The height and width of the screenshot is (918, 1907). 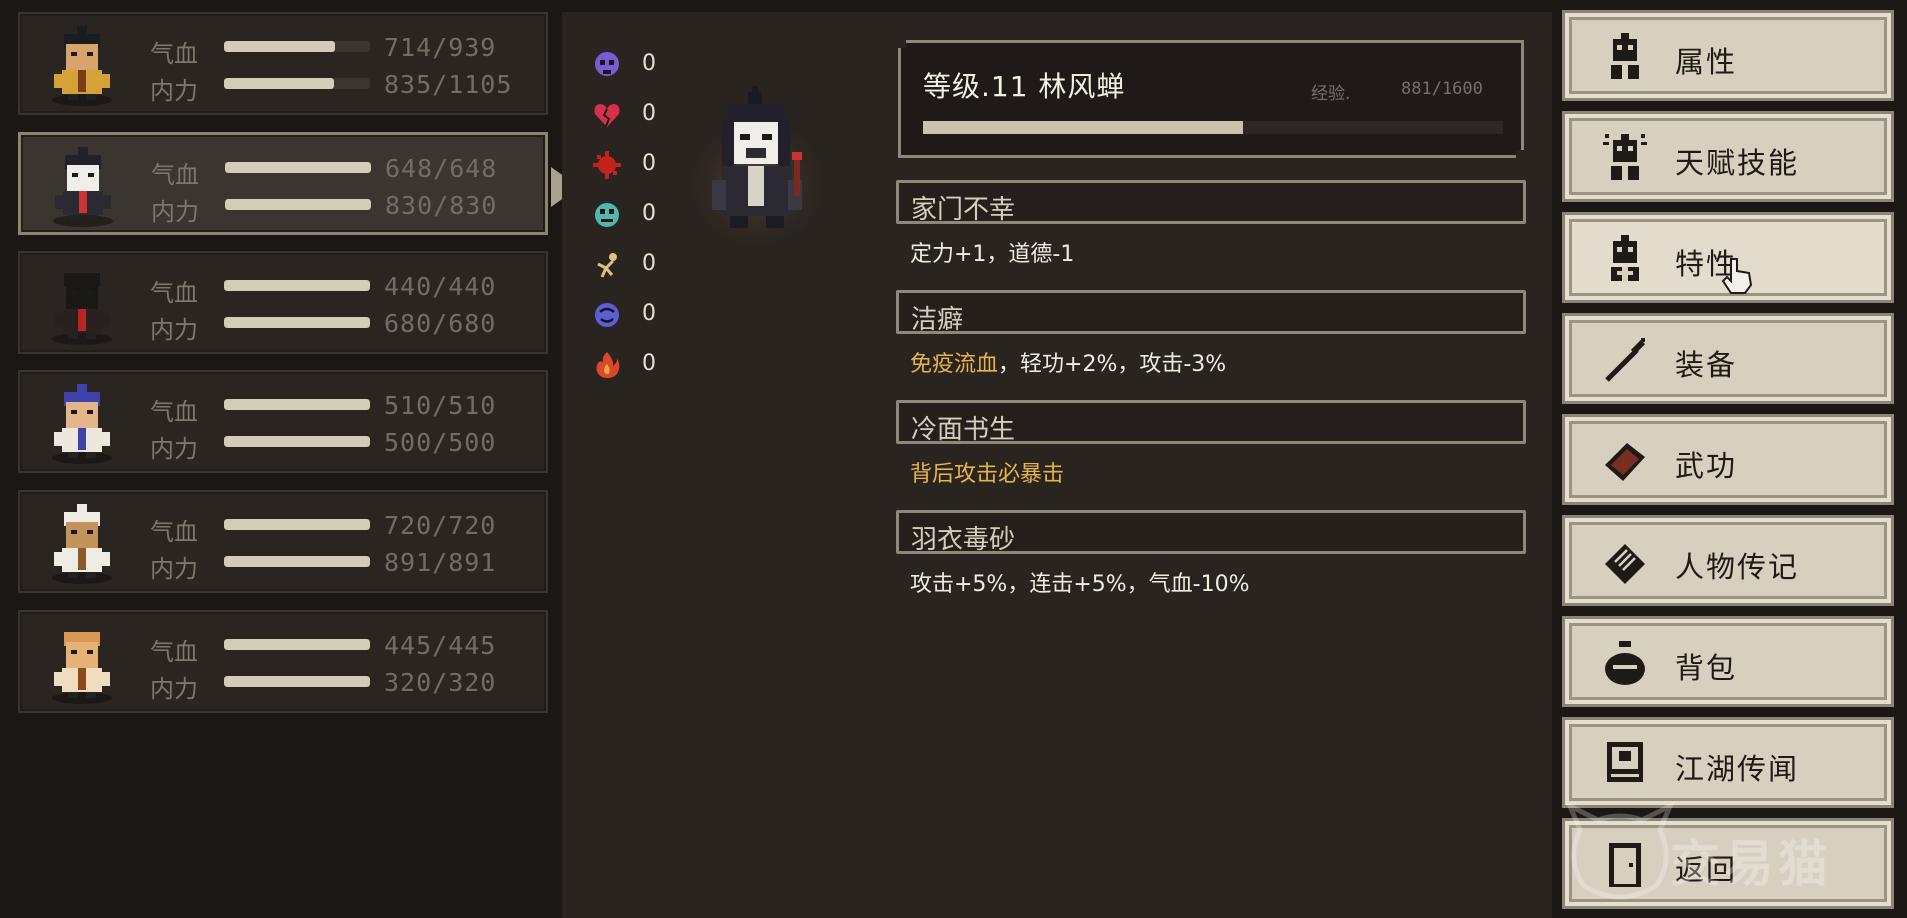 I want to click on level-title: 等级.11 林风蝉, so click(x=1024, y=86).